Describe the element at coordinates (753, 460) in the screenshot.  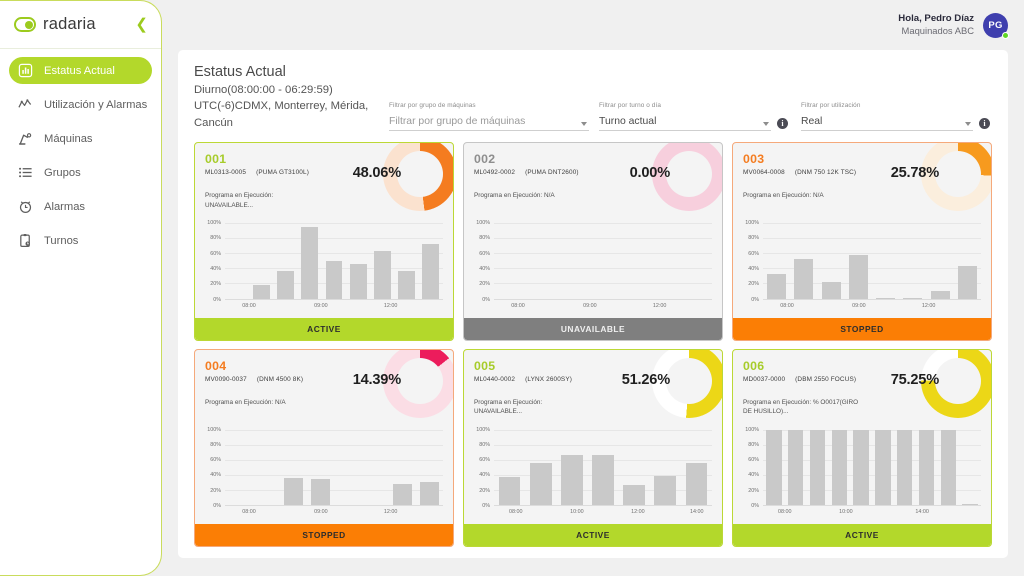
I see `y-tick-label: 60%` at that location.